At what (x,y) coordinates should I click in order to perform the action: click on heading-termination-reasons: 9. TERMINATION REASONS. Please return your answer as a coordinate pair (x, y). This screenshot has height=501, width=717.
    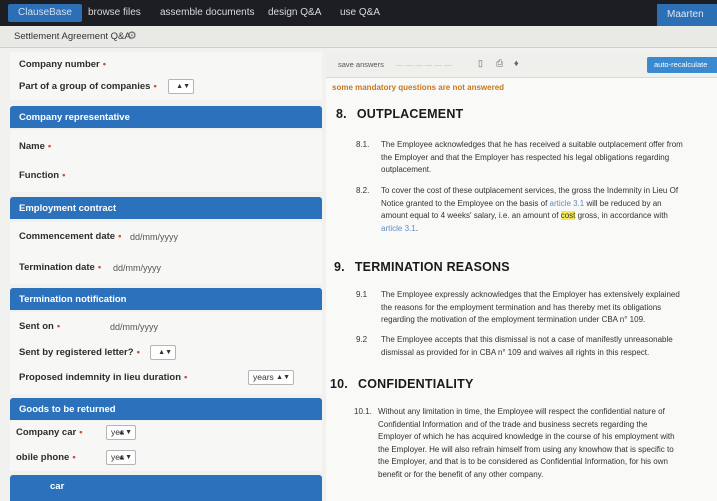
    Looking at the image, I should click on (422, 267).